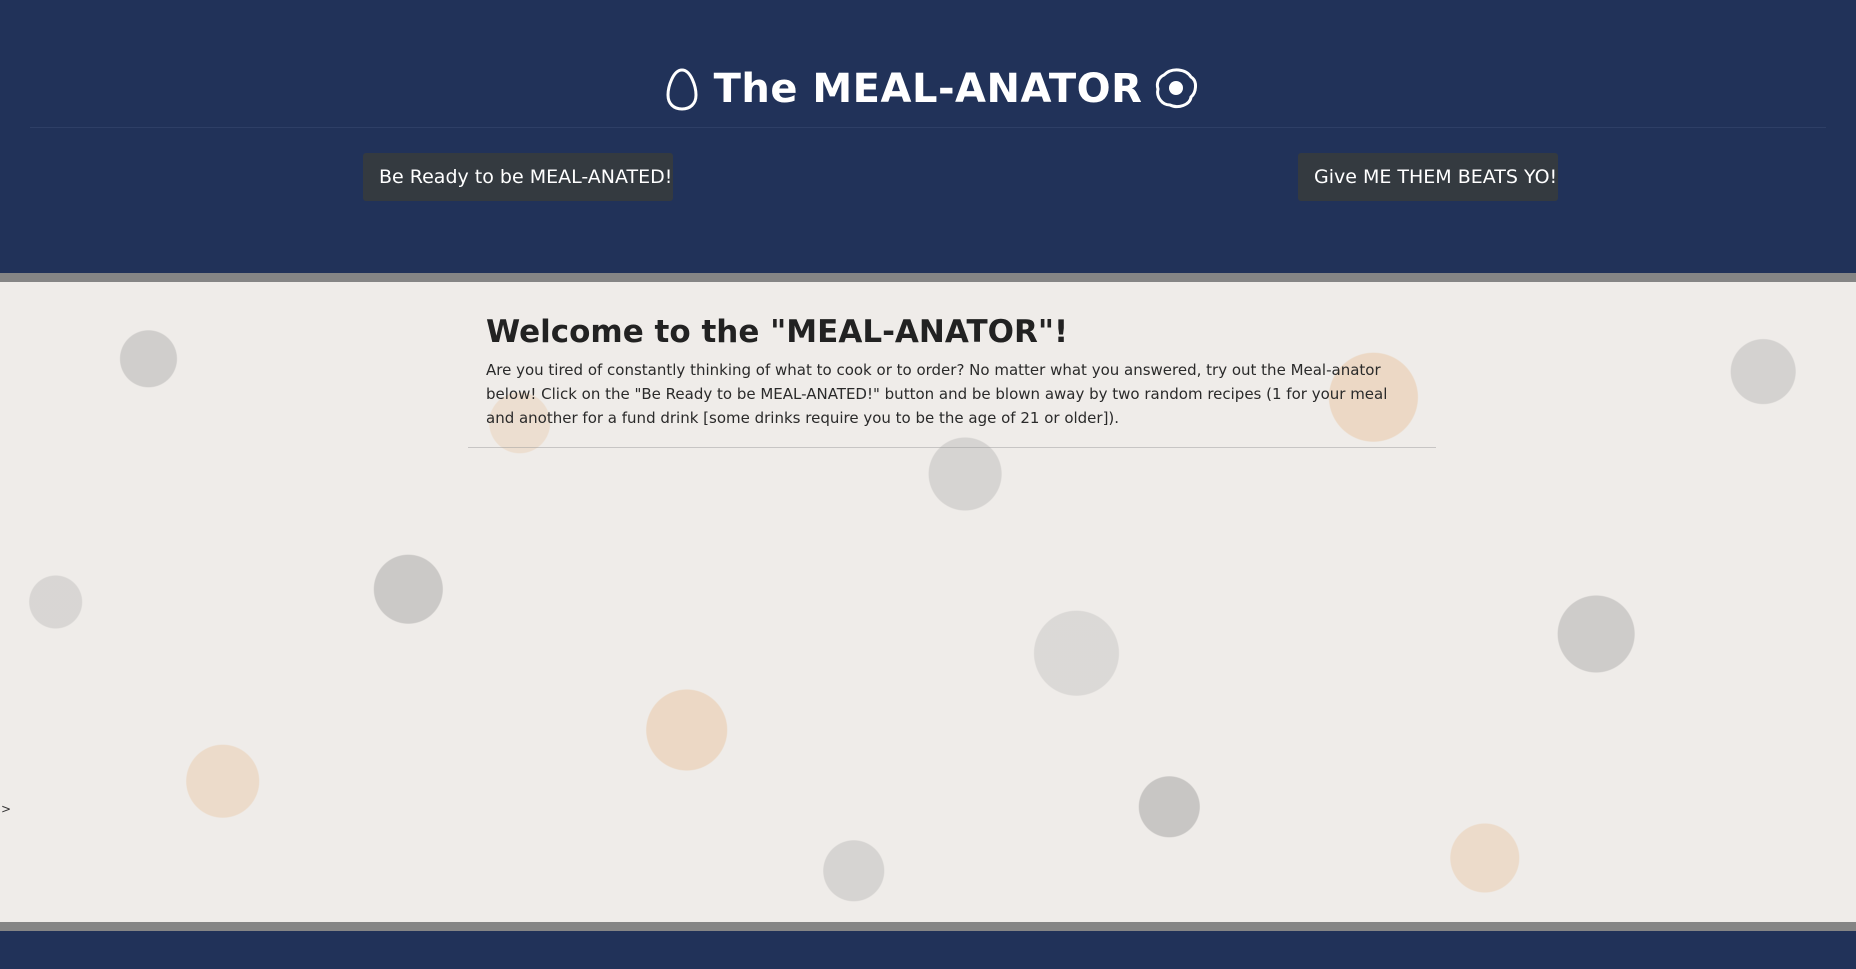  I want to click on fried-egg-icon, so click(1176, 89).